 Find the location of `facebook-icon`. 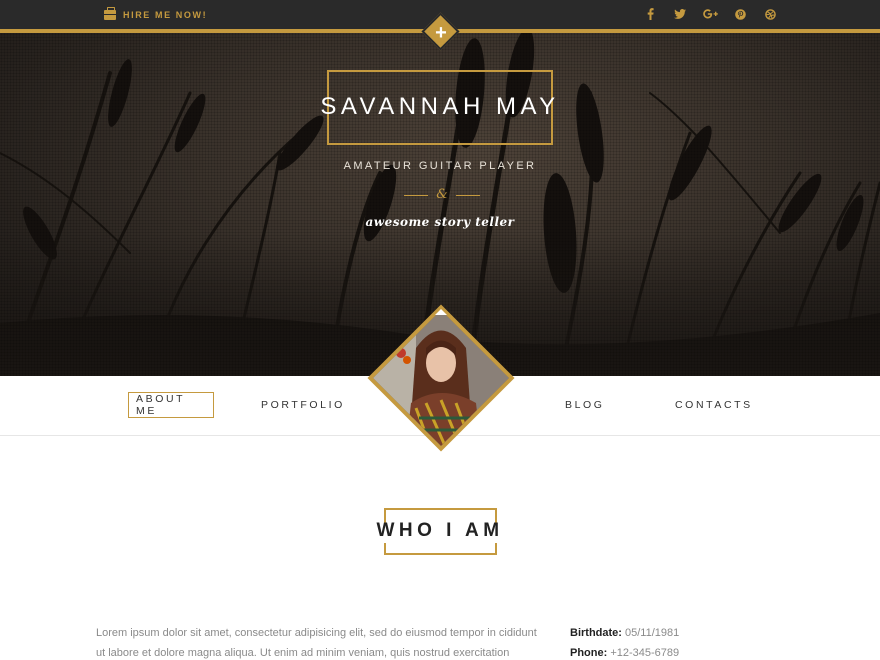

facebook-icon is located at coordinates (650, 14).